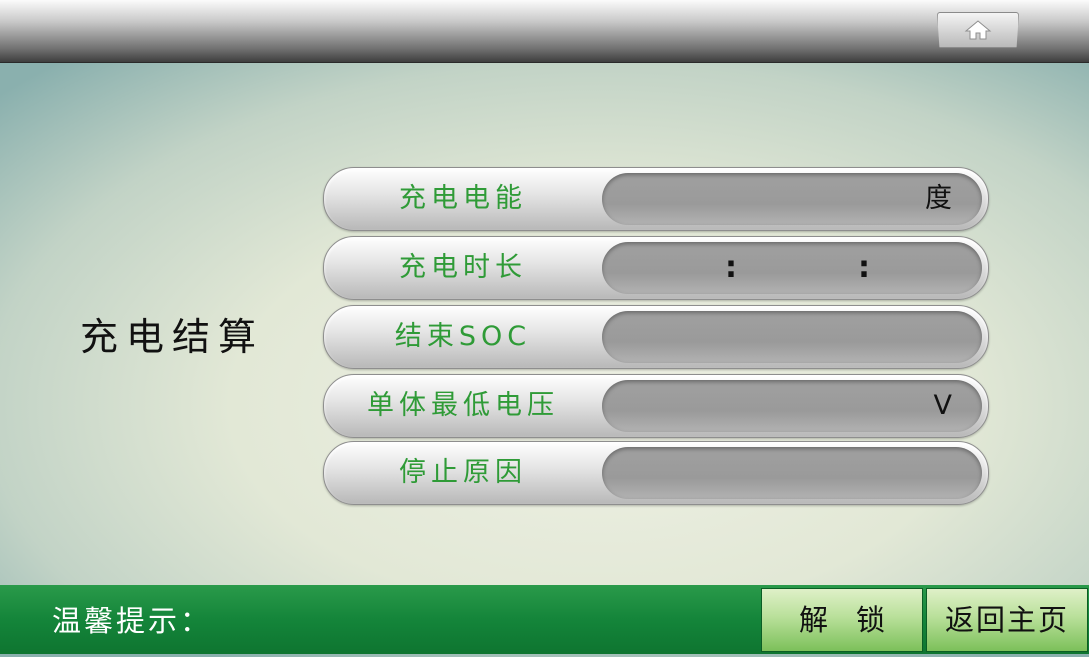  Describe the element at coordinates (544, 619) in the screenshot. I see `bottom-bar: 温馨提示： 解锁 返回主页` at that location.